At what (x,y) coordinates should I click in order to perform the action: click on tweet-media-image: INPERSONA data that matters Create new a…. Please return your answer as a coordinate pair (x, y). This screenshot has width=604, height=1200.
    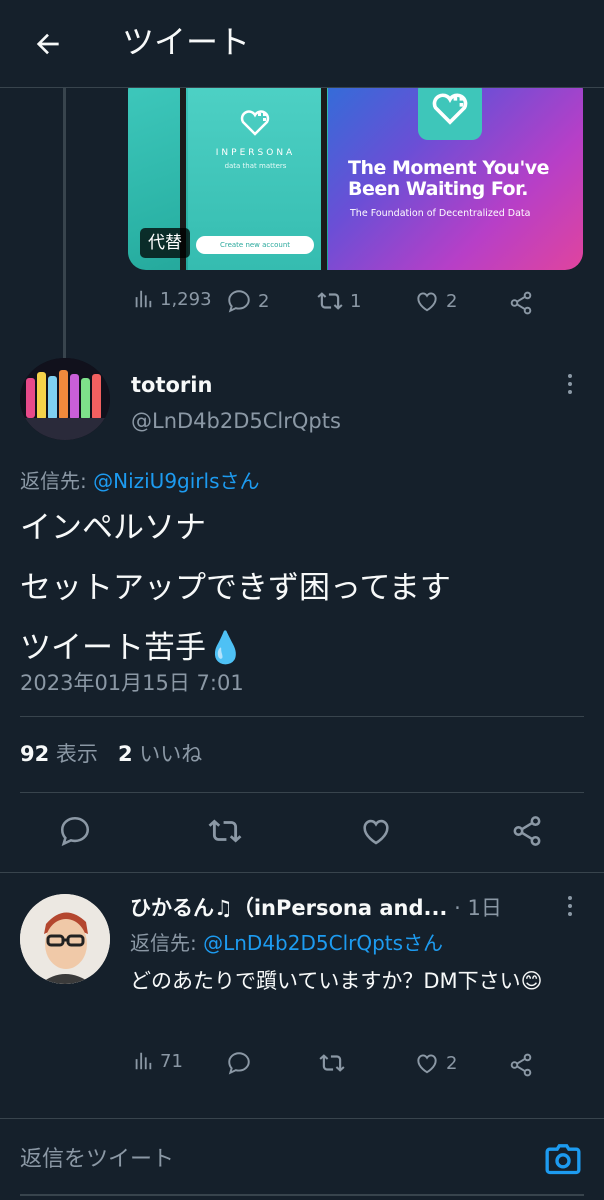
    Looking at the image, I should click on (355, 171).